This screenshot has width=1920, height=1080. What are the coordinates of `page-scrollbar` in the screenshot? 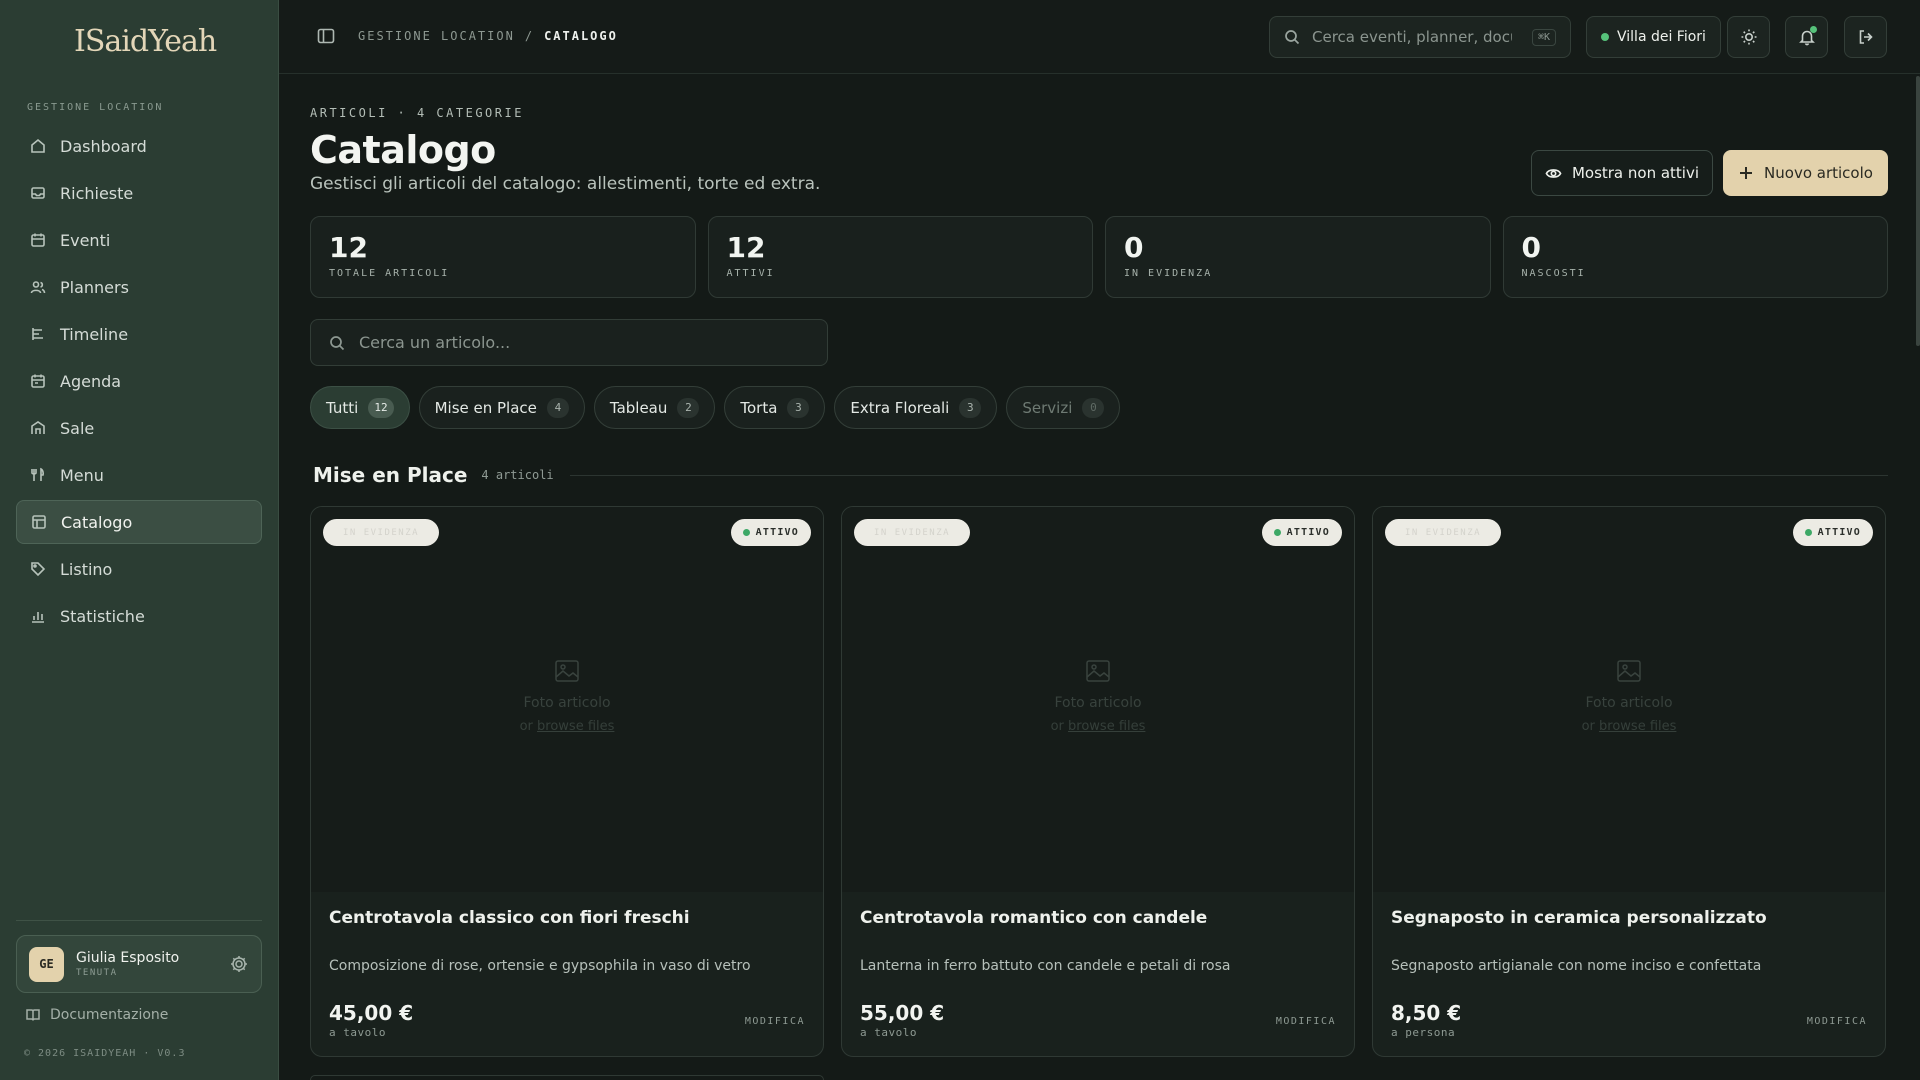 It's located at (1918, 211).